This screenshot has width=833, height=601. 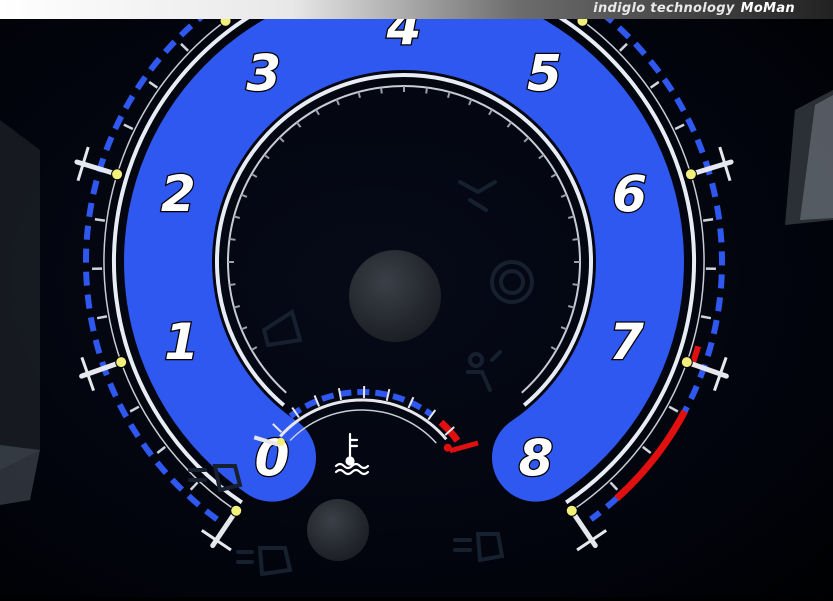 What do you see at coordinates (178, 194) in the screenshot?
I see `numeral-2: 2` at bounding box center [178, 194].